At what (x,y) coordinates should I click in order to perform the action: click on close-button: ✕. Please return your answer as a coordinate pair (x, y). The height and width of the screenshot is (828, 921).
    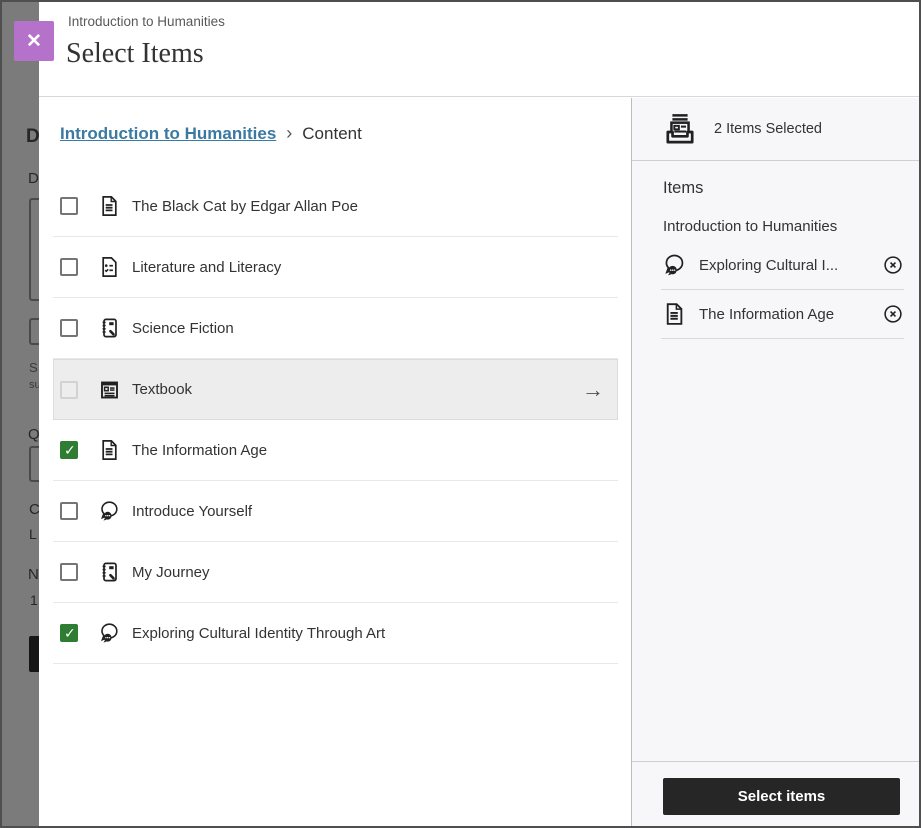
    Looking at the image, I should click on (34, 48).